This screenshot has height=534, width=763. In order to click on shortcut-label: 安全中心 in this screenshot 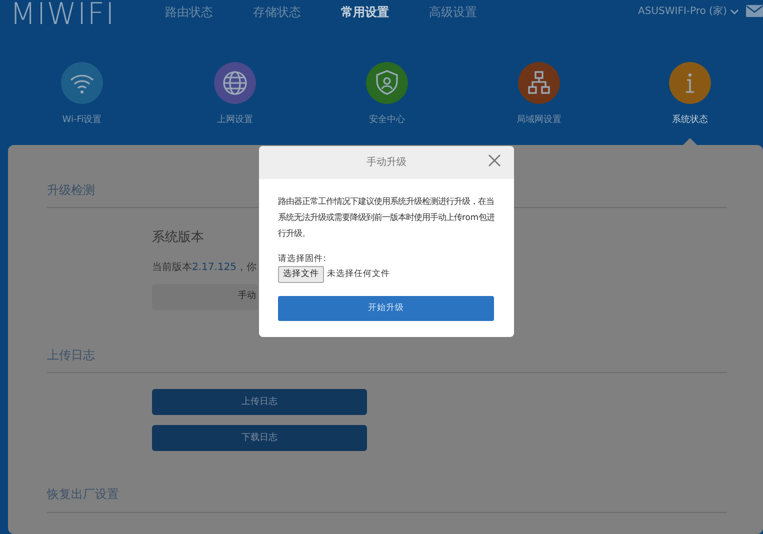, I will do `click(387, 121)`.